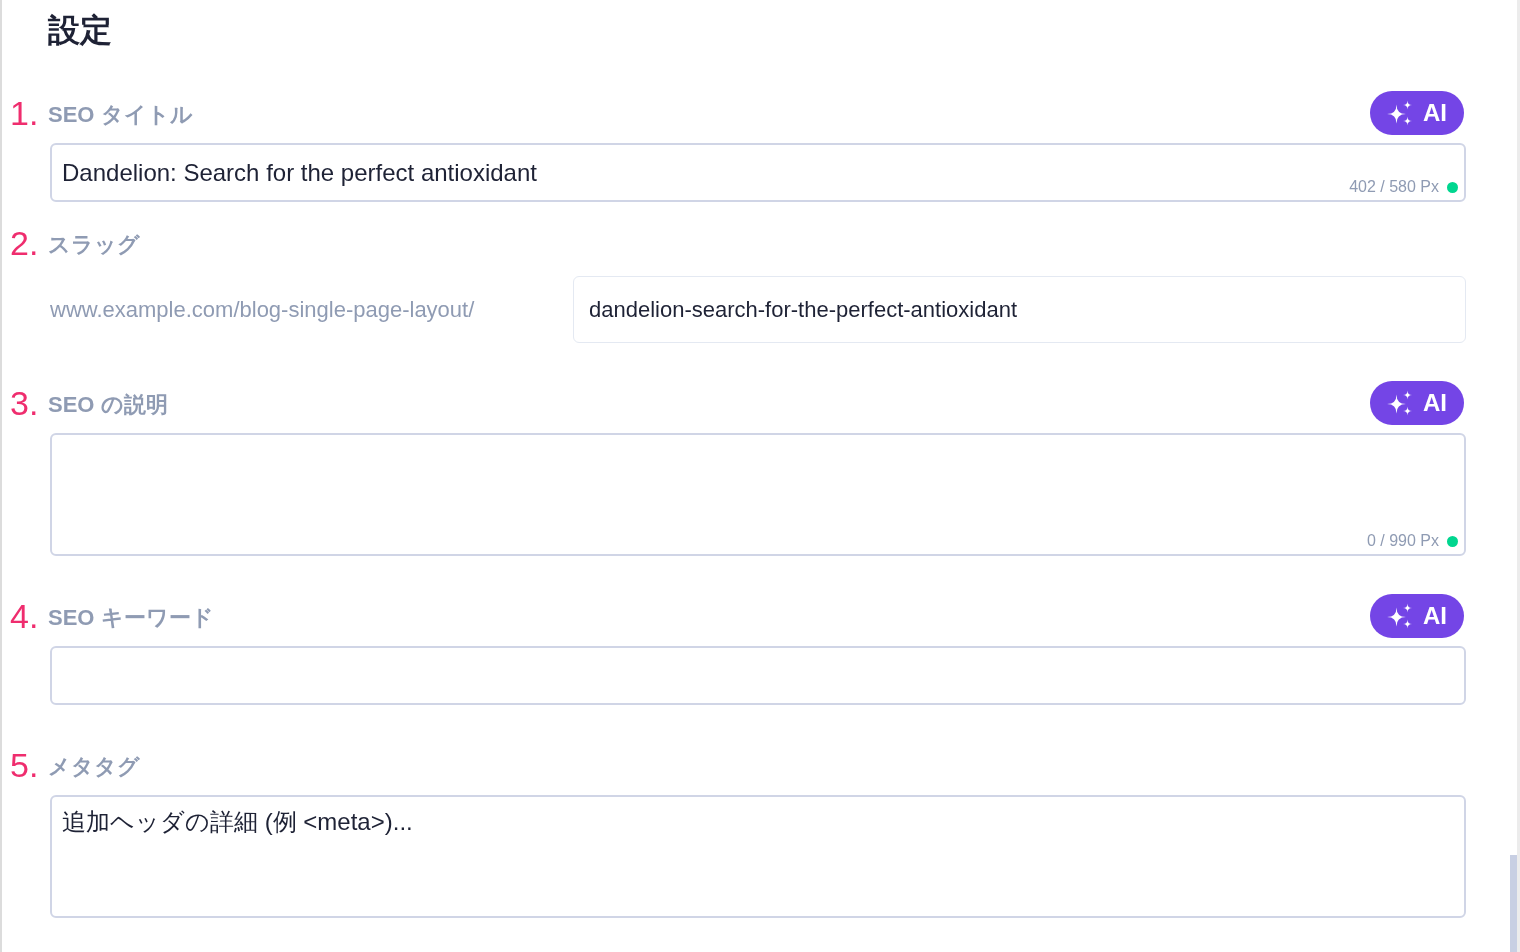 The width and height of the screenshot is (1520, 952). What do you see at coordinates (120, 115) in the screenshot?
I see `field-label: SEO タイトル` at bounding box center [120, 115].